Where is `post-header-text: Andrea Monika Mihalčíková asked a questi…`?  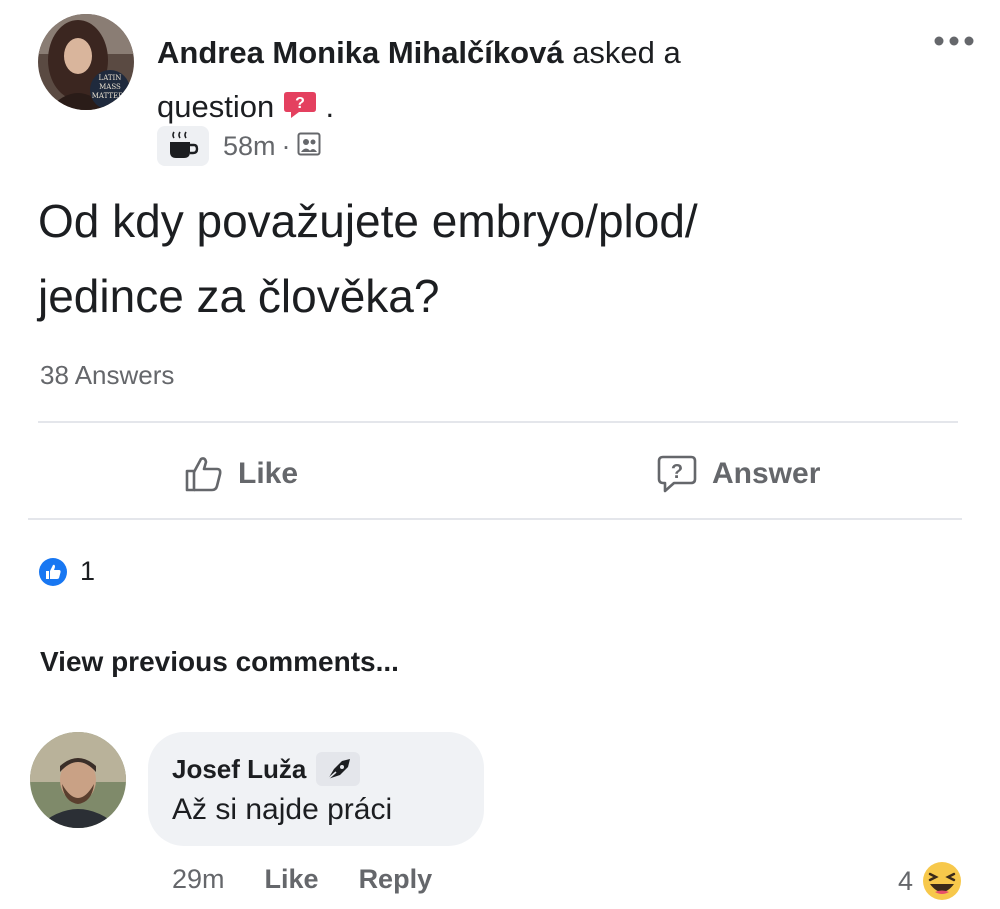
post-header-text: Andrea Monika Mihalčíková asked a questi… is located at coordinates (517, 80).